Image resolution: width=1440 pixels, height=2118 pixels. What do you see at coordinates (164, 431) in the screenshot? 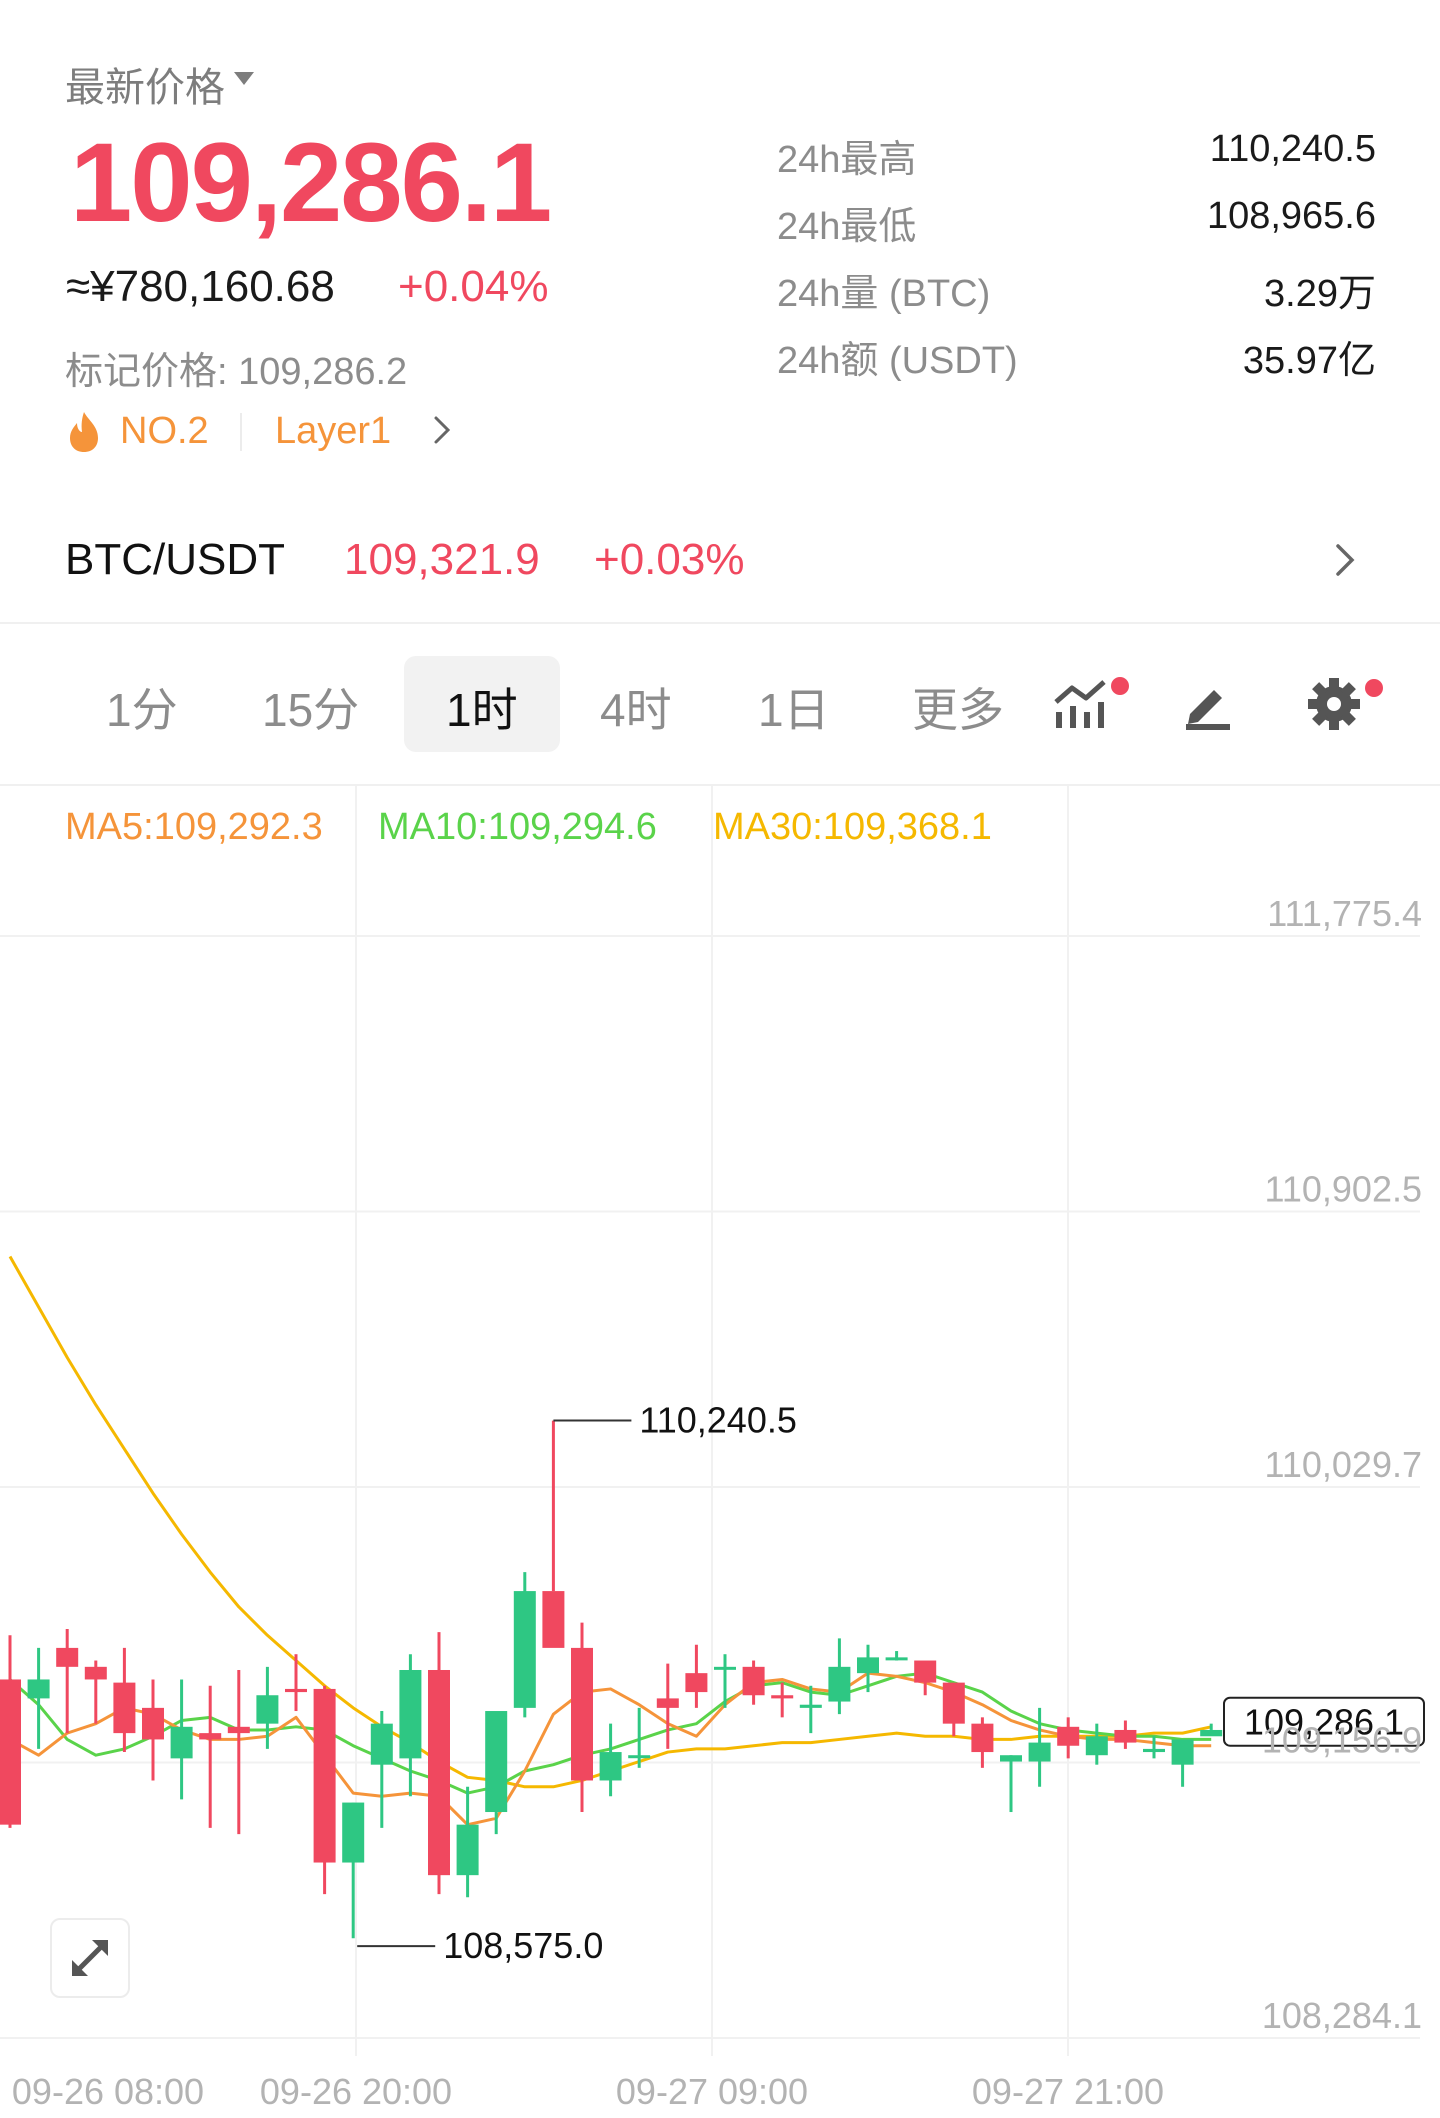
I see `market-rank: NO.2` at bounding box center [164, 431].